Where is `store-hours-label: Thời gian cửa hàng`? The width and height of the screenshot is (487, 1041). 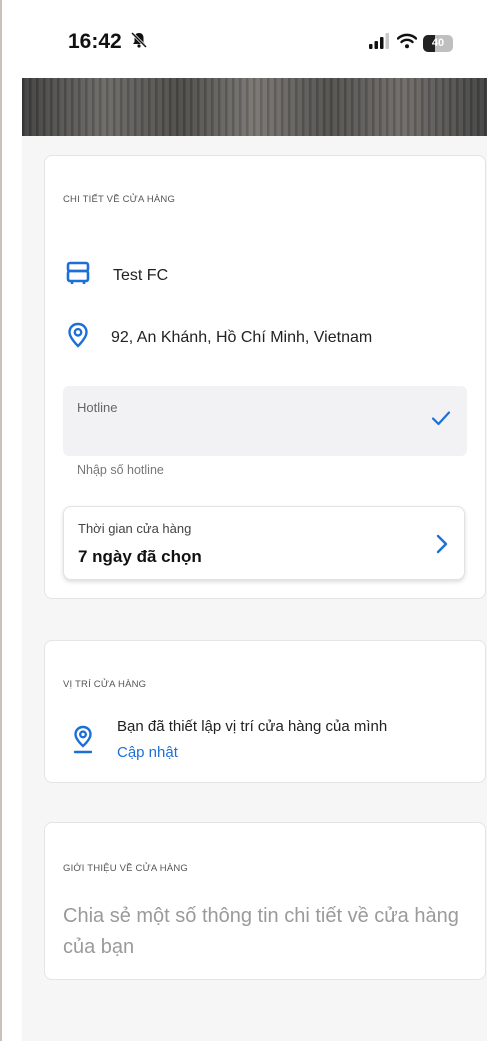
store-hours-label: Thời gian cửa hàng is located at coordinates (135, 528).